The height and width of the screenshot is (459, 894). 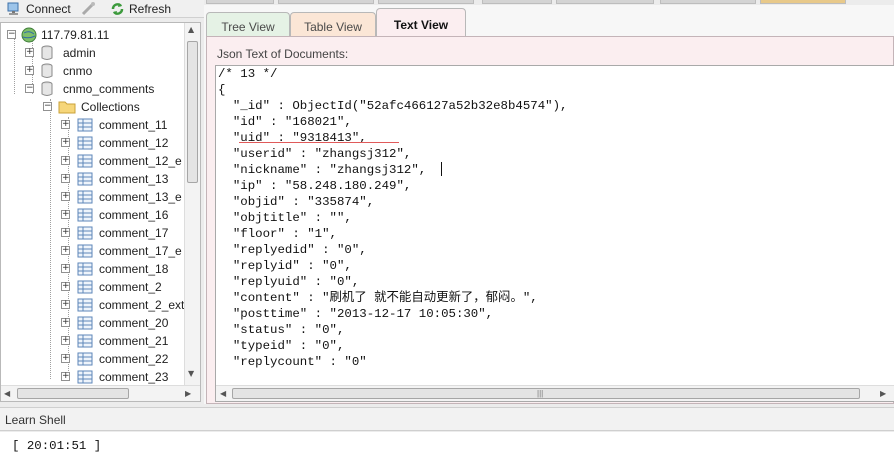 What do you see at coordinates (296, 202) in the screenshot?
I see `json-line: "objid" : "335874",` at bounding box center [296, 202].